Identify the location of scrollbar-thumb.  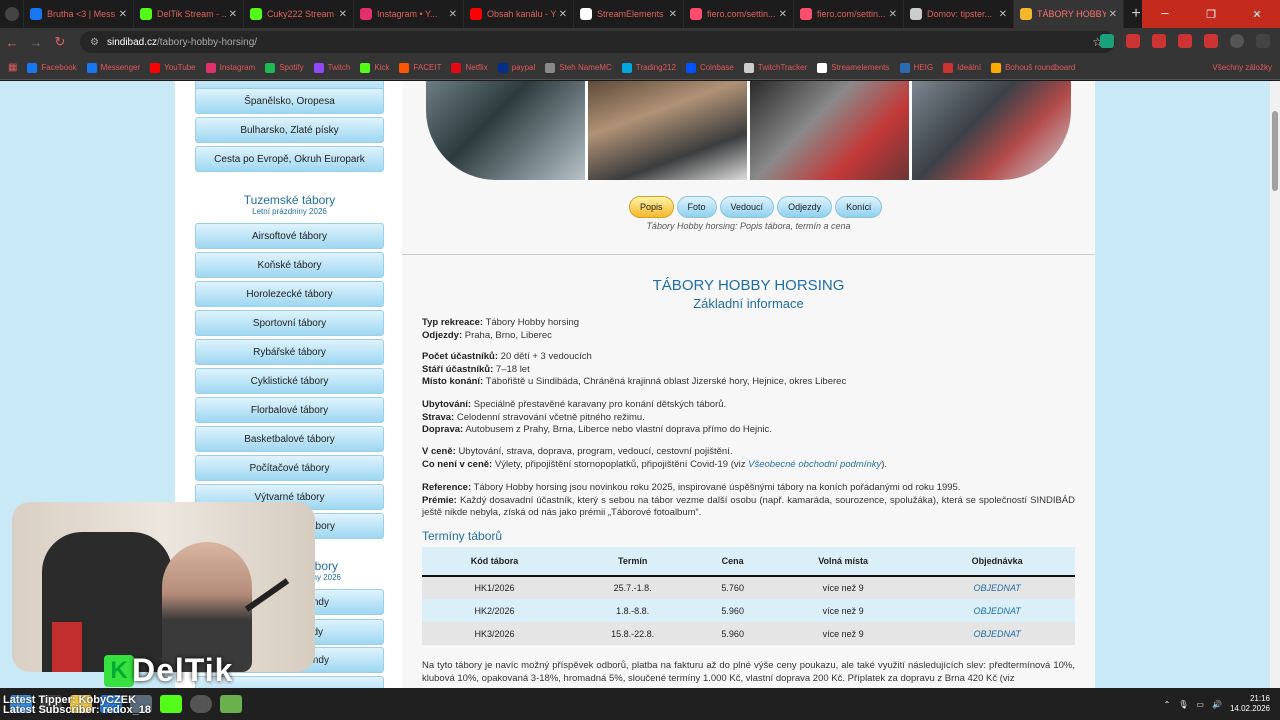
(1275, 151).